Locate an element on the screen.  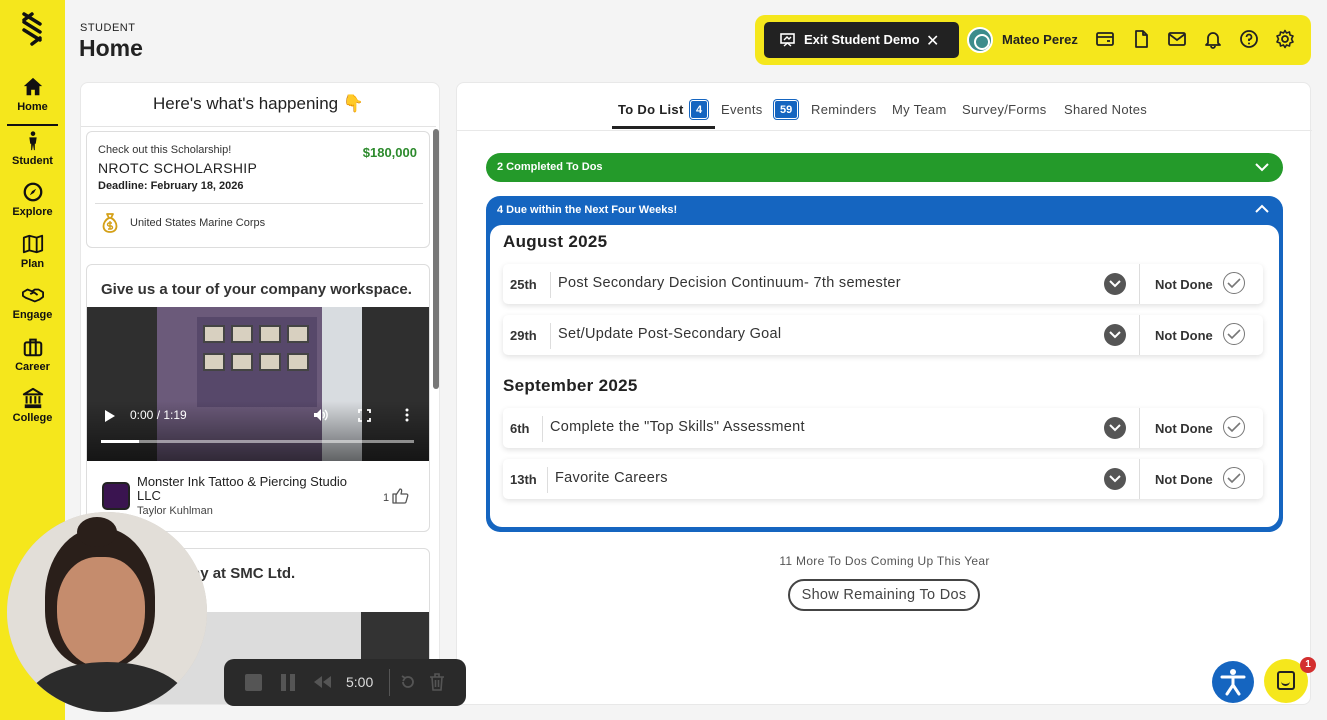
help-icon is located at coordinates (1249, 39).